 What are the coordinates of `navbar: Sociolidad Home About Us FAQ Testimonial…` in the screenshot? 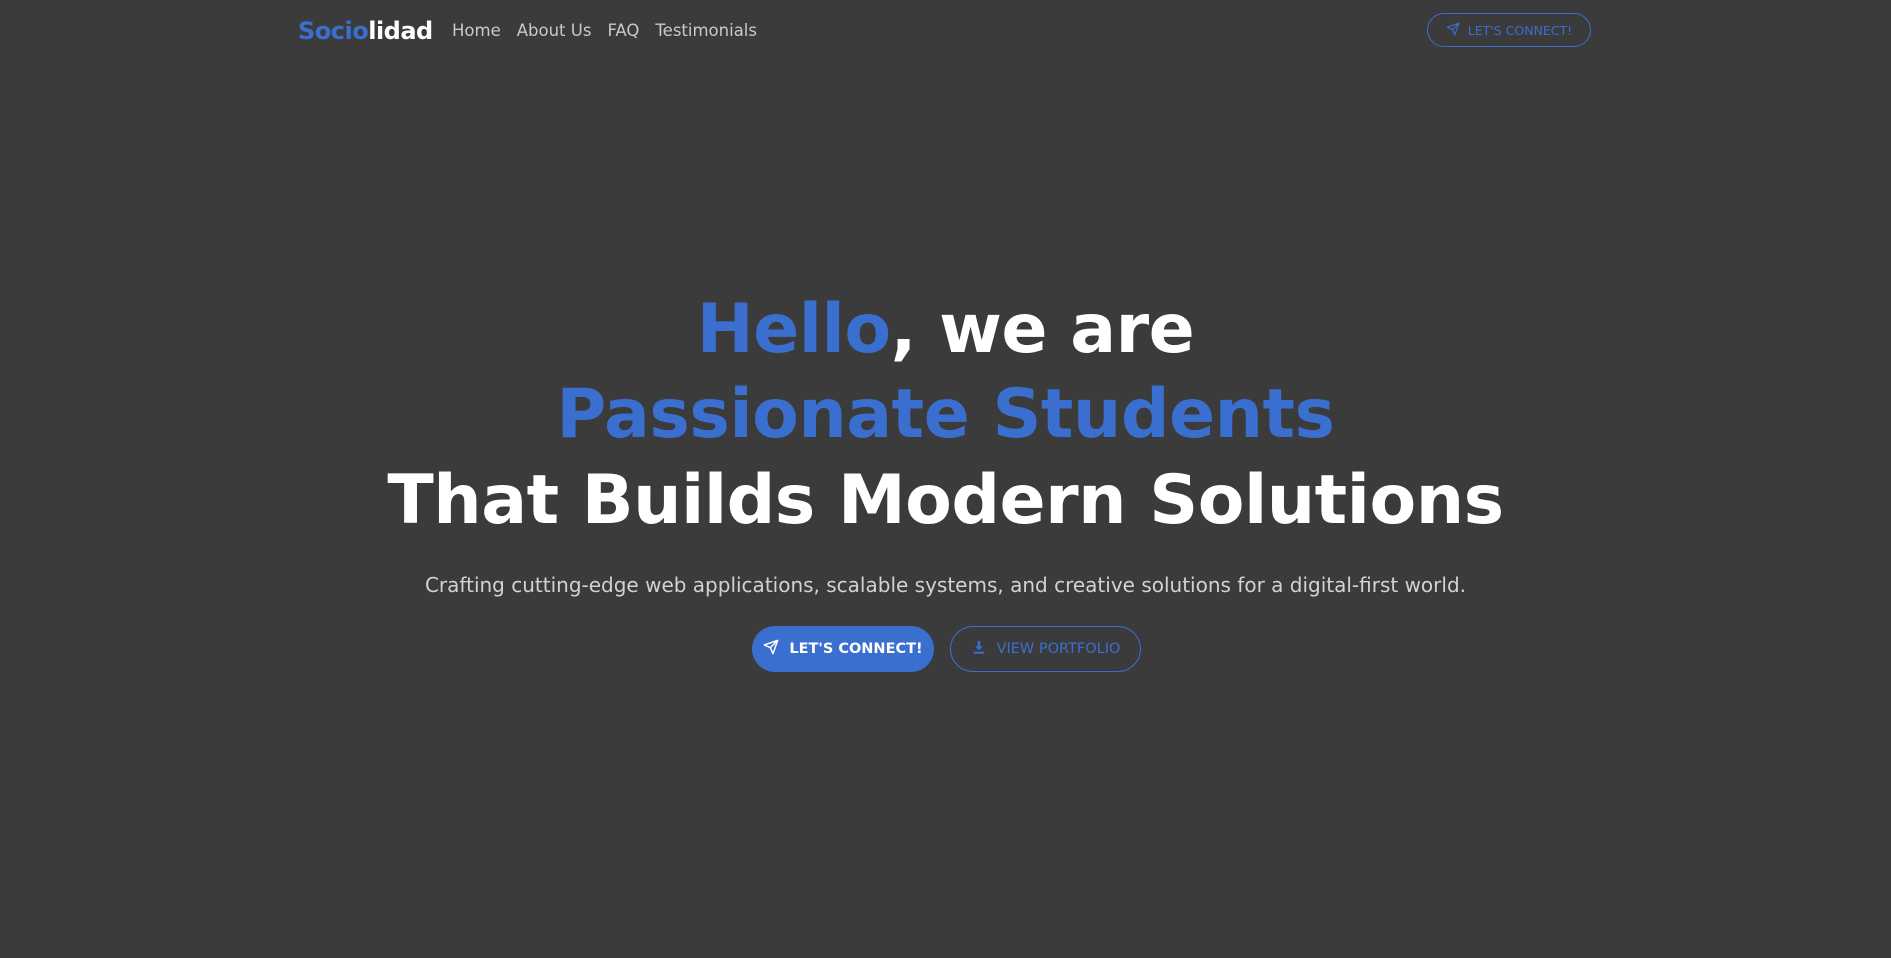 It's located at (945, 31).